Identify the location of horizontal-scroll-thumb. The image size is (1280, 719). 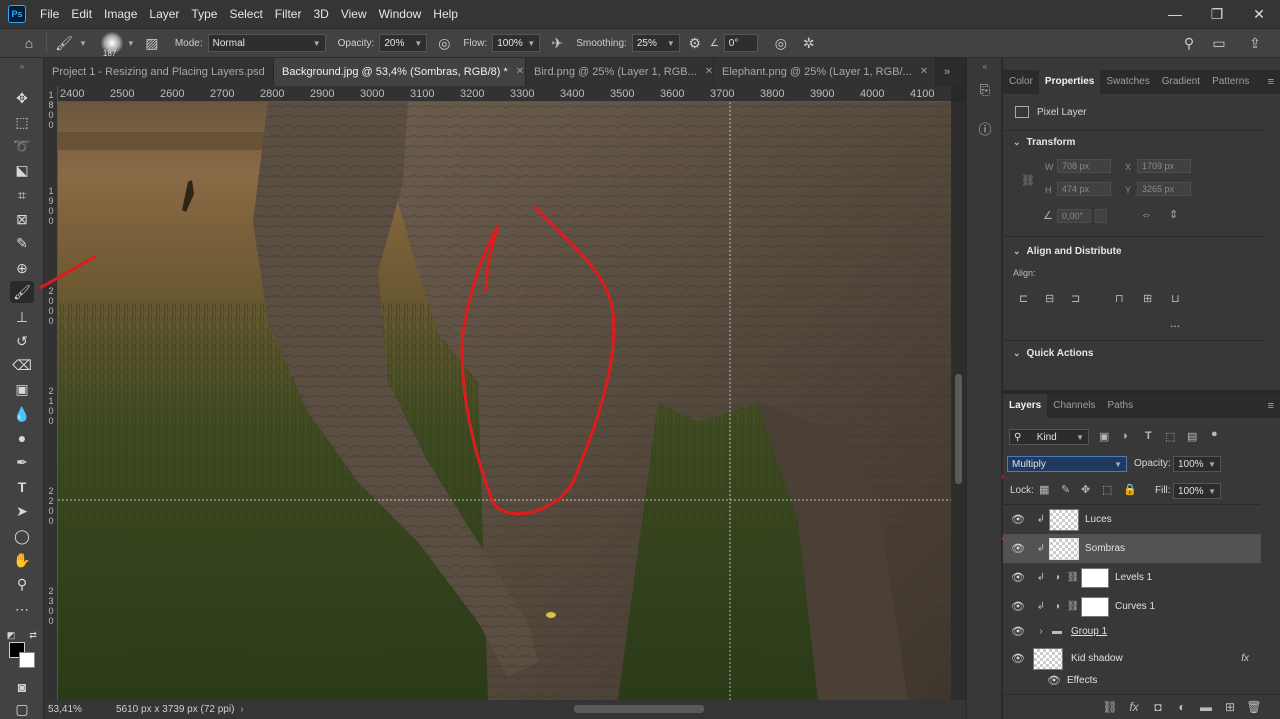
(639, 709).